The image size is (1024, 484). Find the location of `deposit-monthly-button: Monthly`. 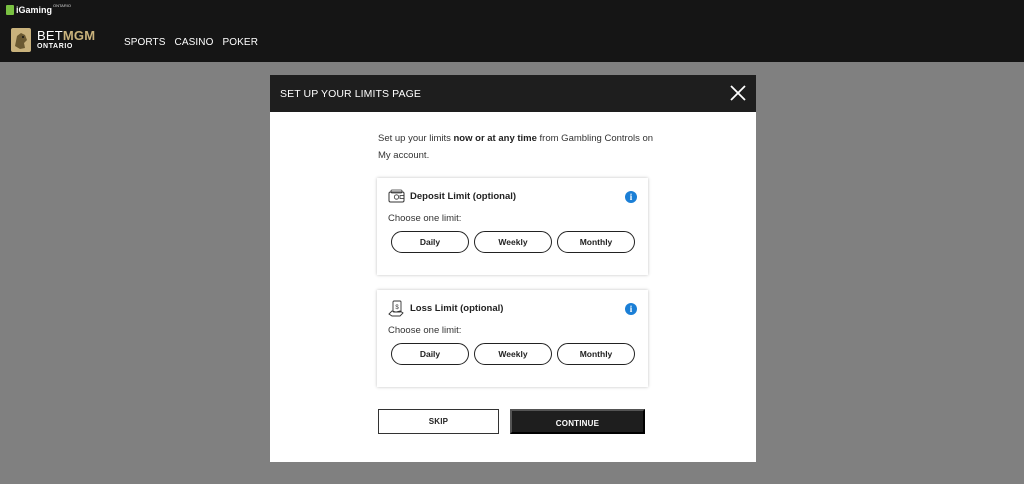

deposit-monthly-button: Monthly is located at coordinates (596, 242).